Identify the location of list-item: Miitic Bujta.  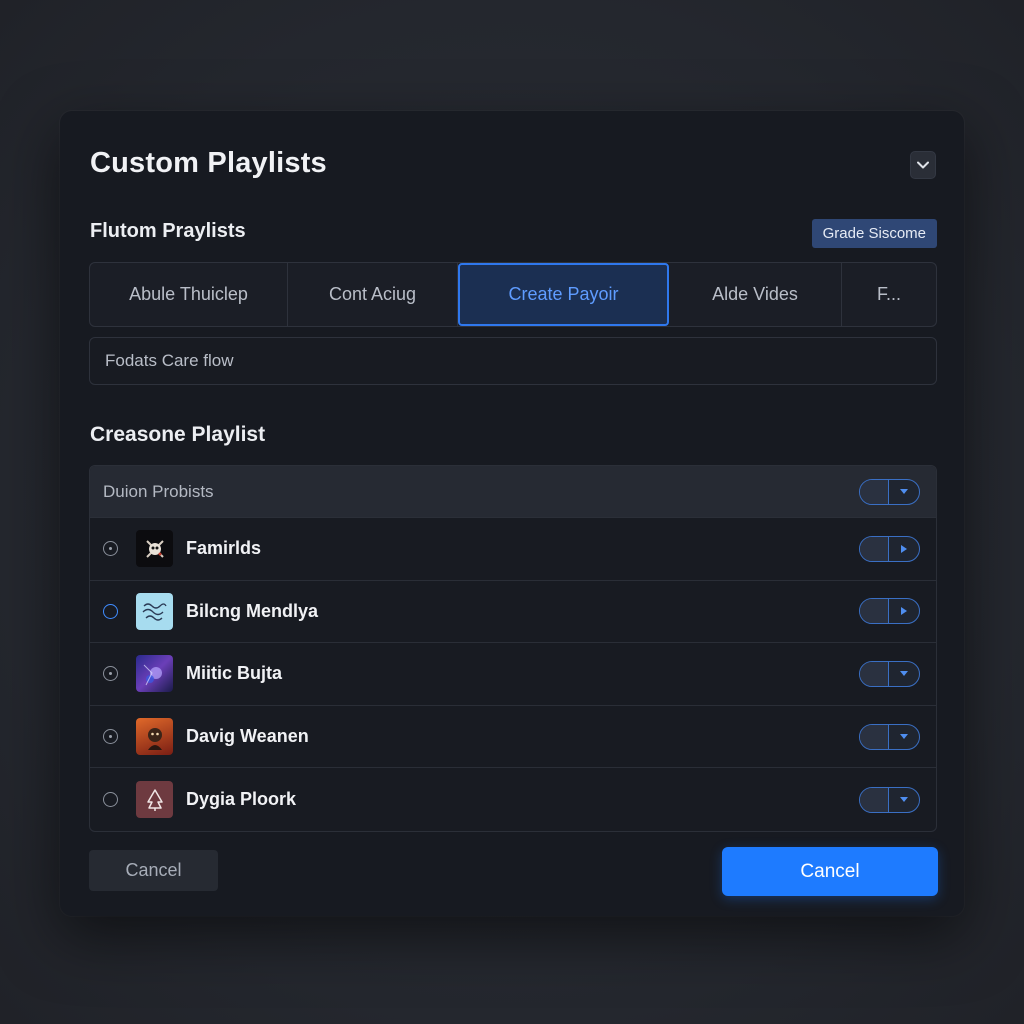
(513, 674).